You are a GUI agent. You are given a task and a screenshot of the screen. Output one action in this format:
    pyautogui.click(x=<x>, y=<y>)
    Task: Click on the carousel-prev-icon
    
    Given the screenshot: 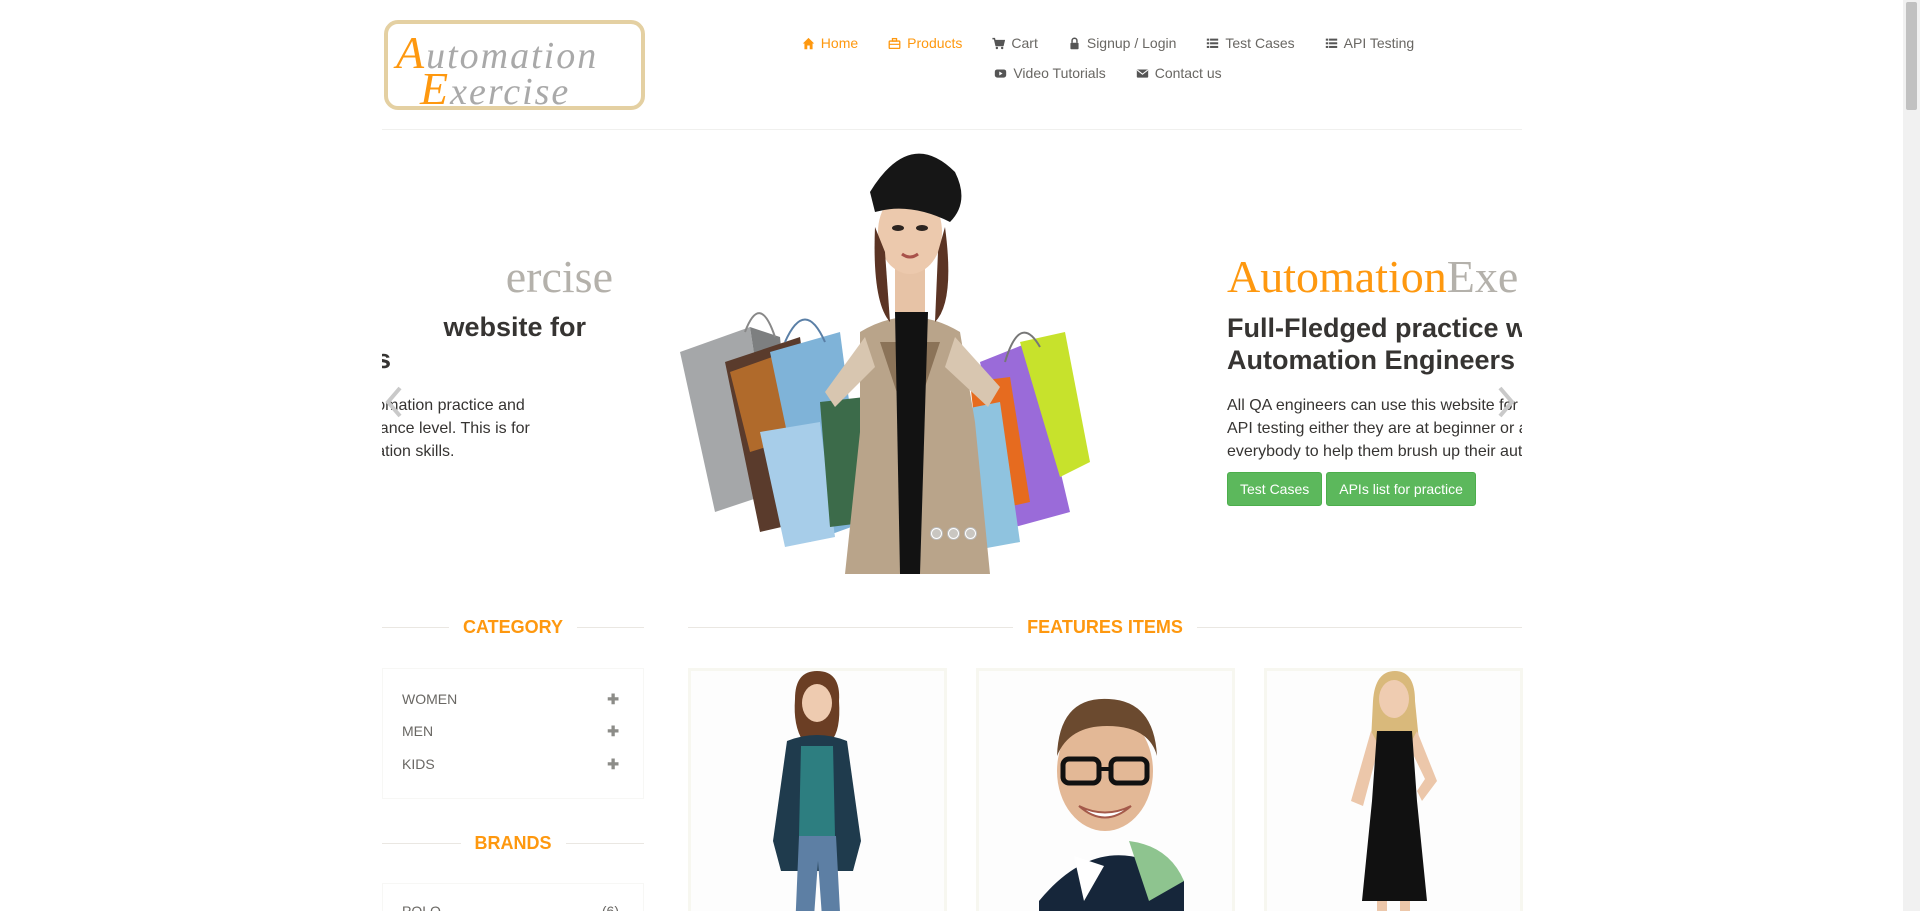 What is the action you would take?
    pyautogui.click(x=394, y=402)
    